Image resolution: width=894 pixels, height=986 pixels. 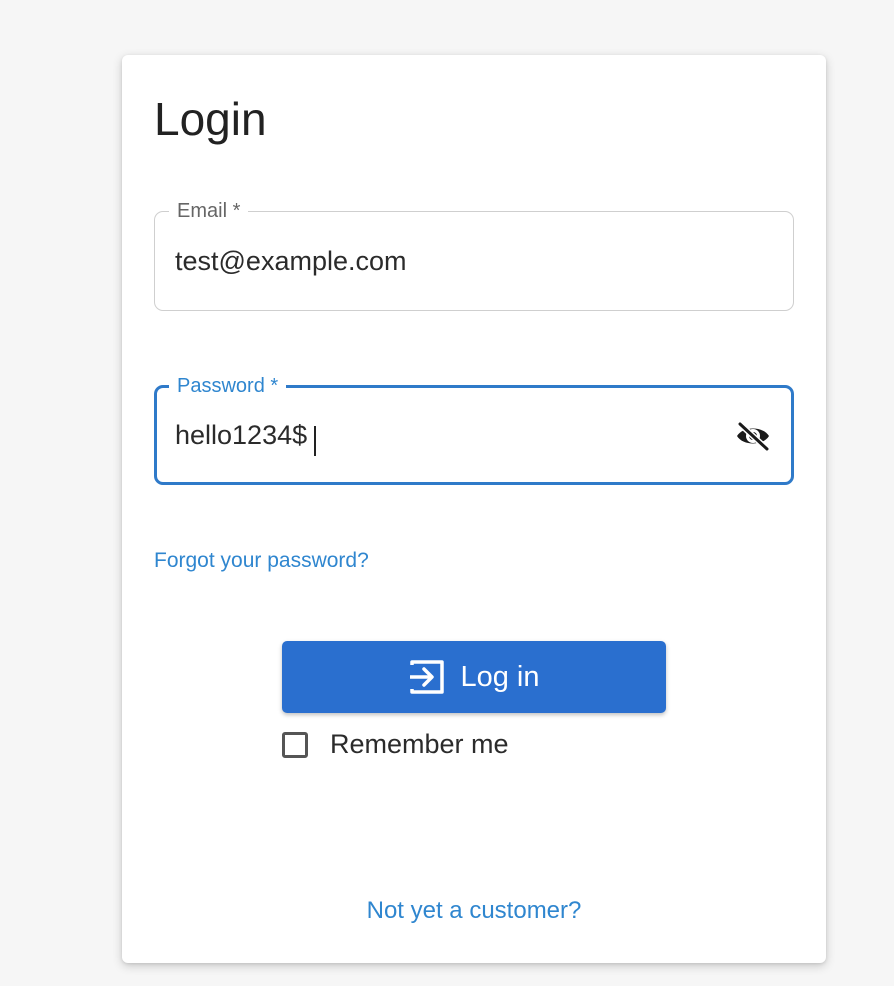 I want to click on login-button-label: Log in, so click(x=500, y=676).